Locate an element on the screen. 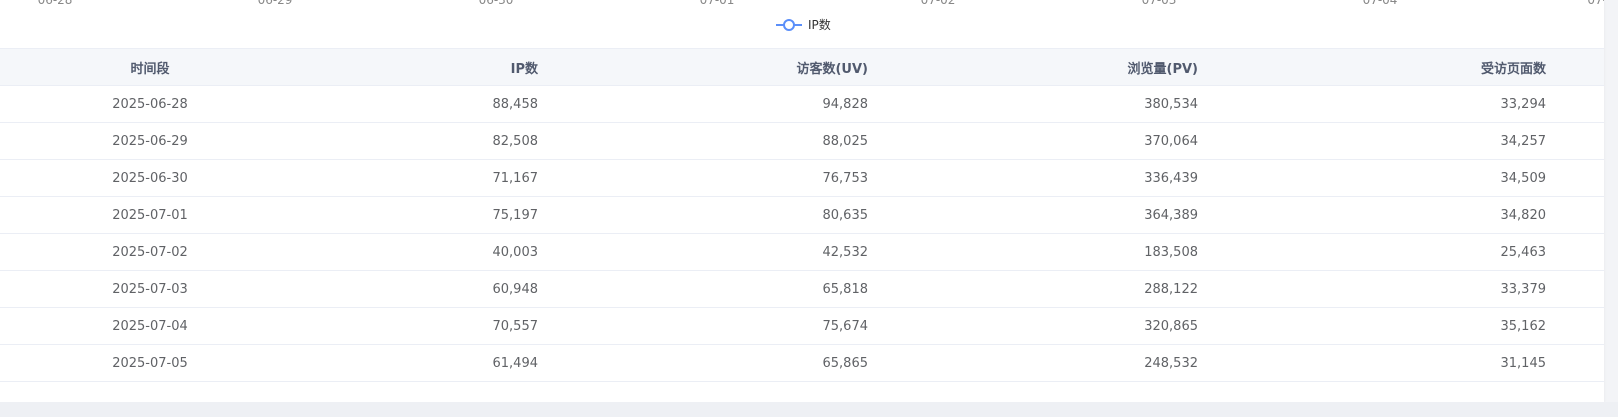 Image resolution: width=1618 pixels, height=417 pixels. cell-pages: 34,820 is located at coordinates (1384, 215).